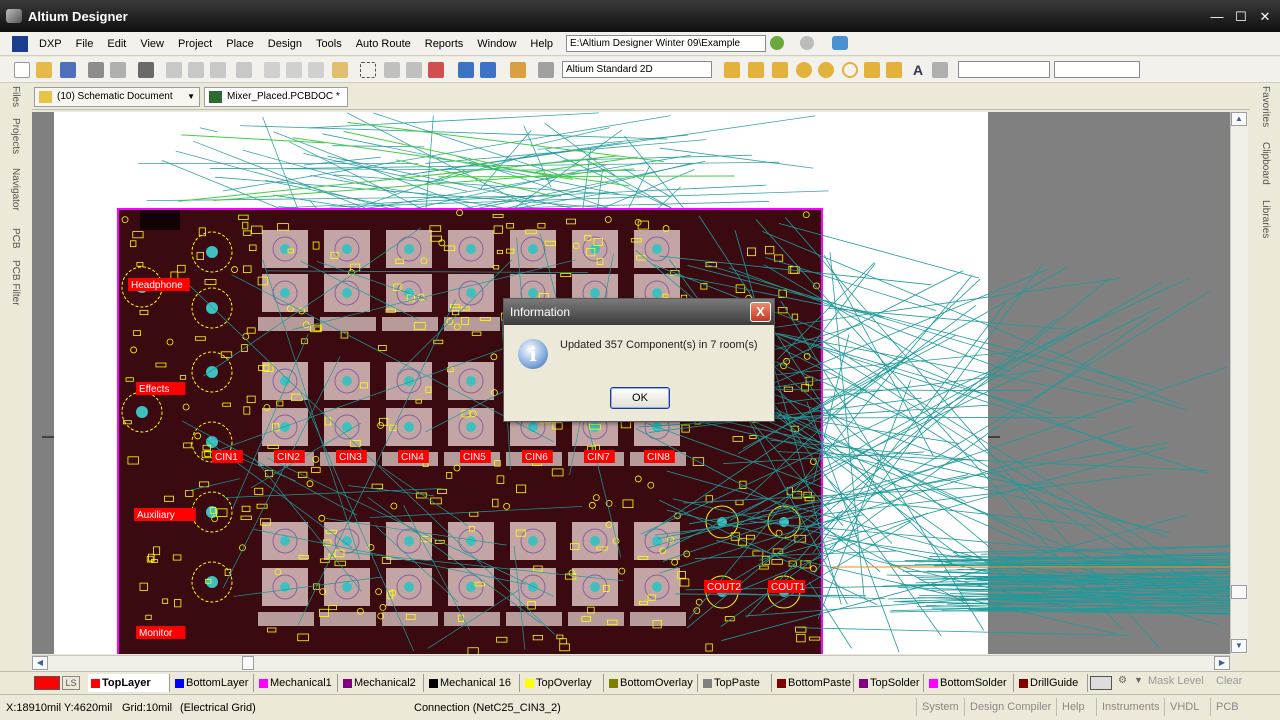  Describe the element at coordinates (807, 43) in the screenshot. I see `refresh-icon` at that location.